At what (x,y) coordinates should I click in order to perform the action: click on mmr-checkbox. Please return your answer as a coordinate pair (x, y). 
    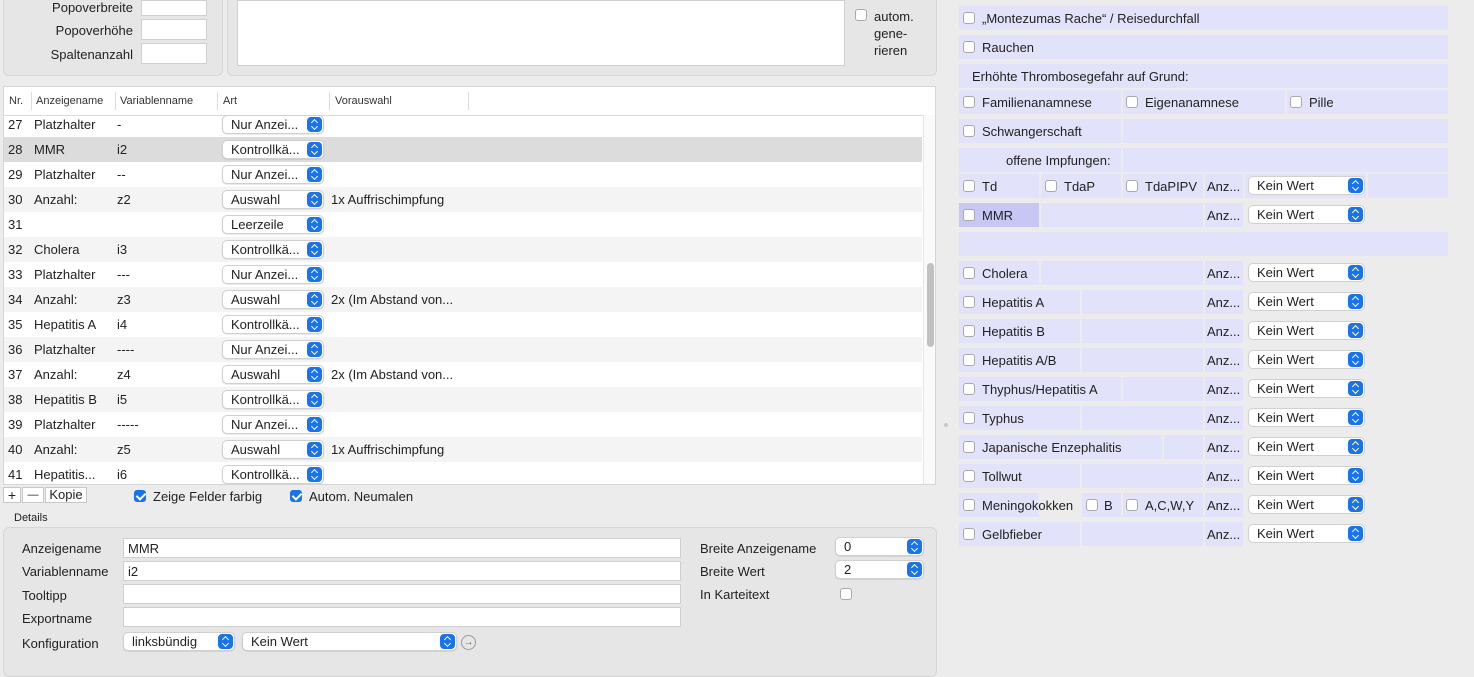
    Looking at the image, I should click on (969, 215).